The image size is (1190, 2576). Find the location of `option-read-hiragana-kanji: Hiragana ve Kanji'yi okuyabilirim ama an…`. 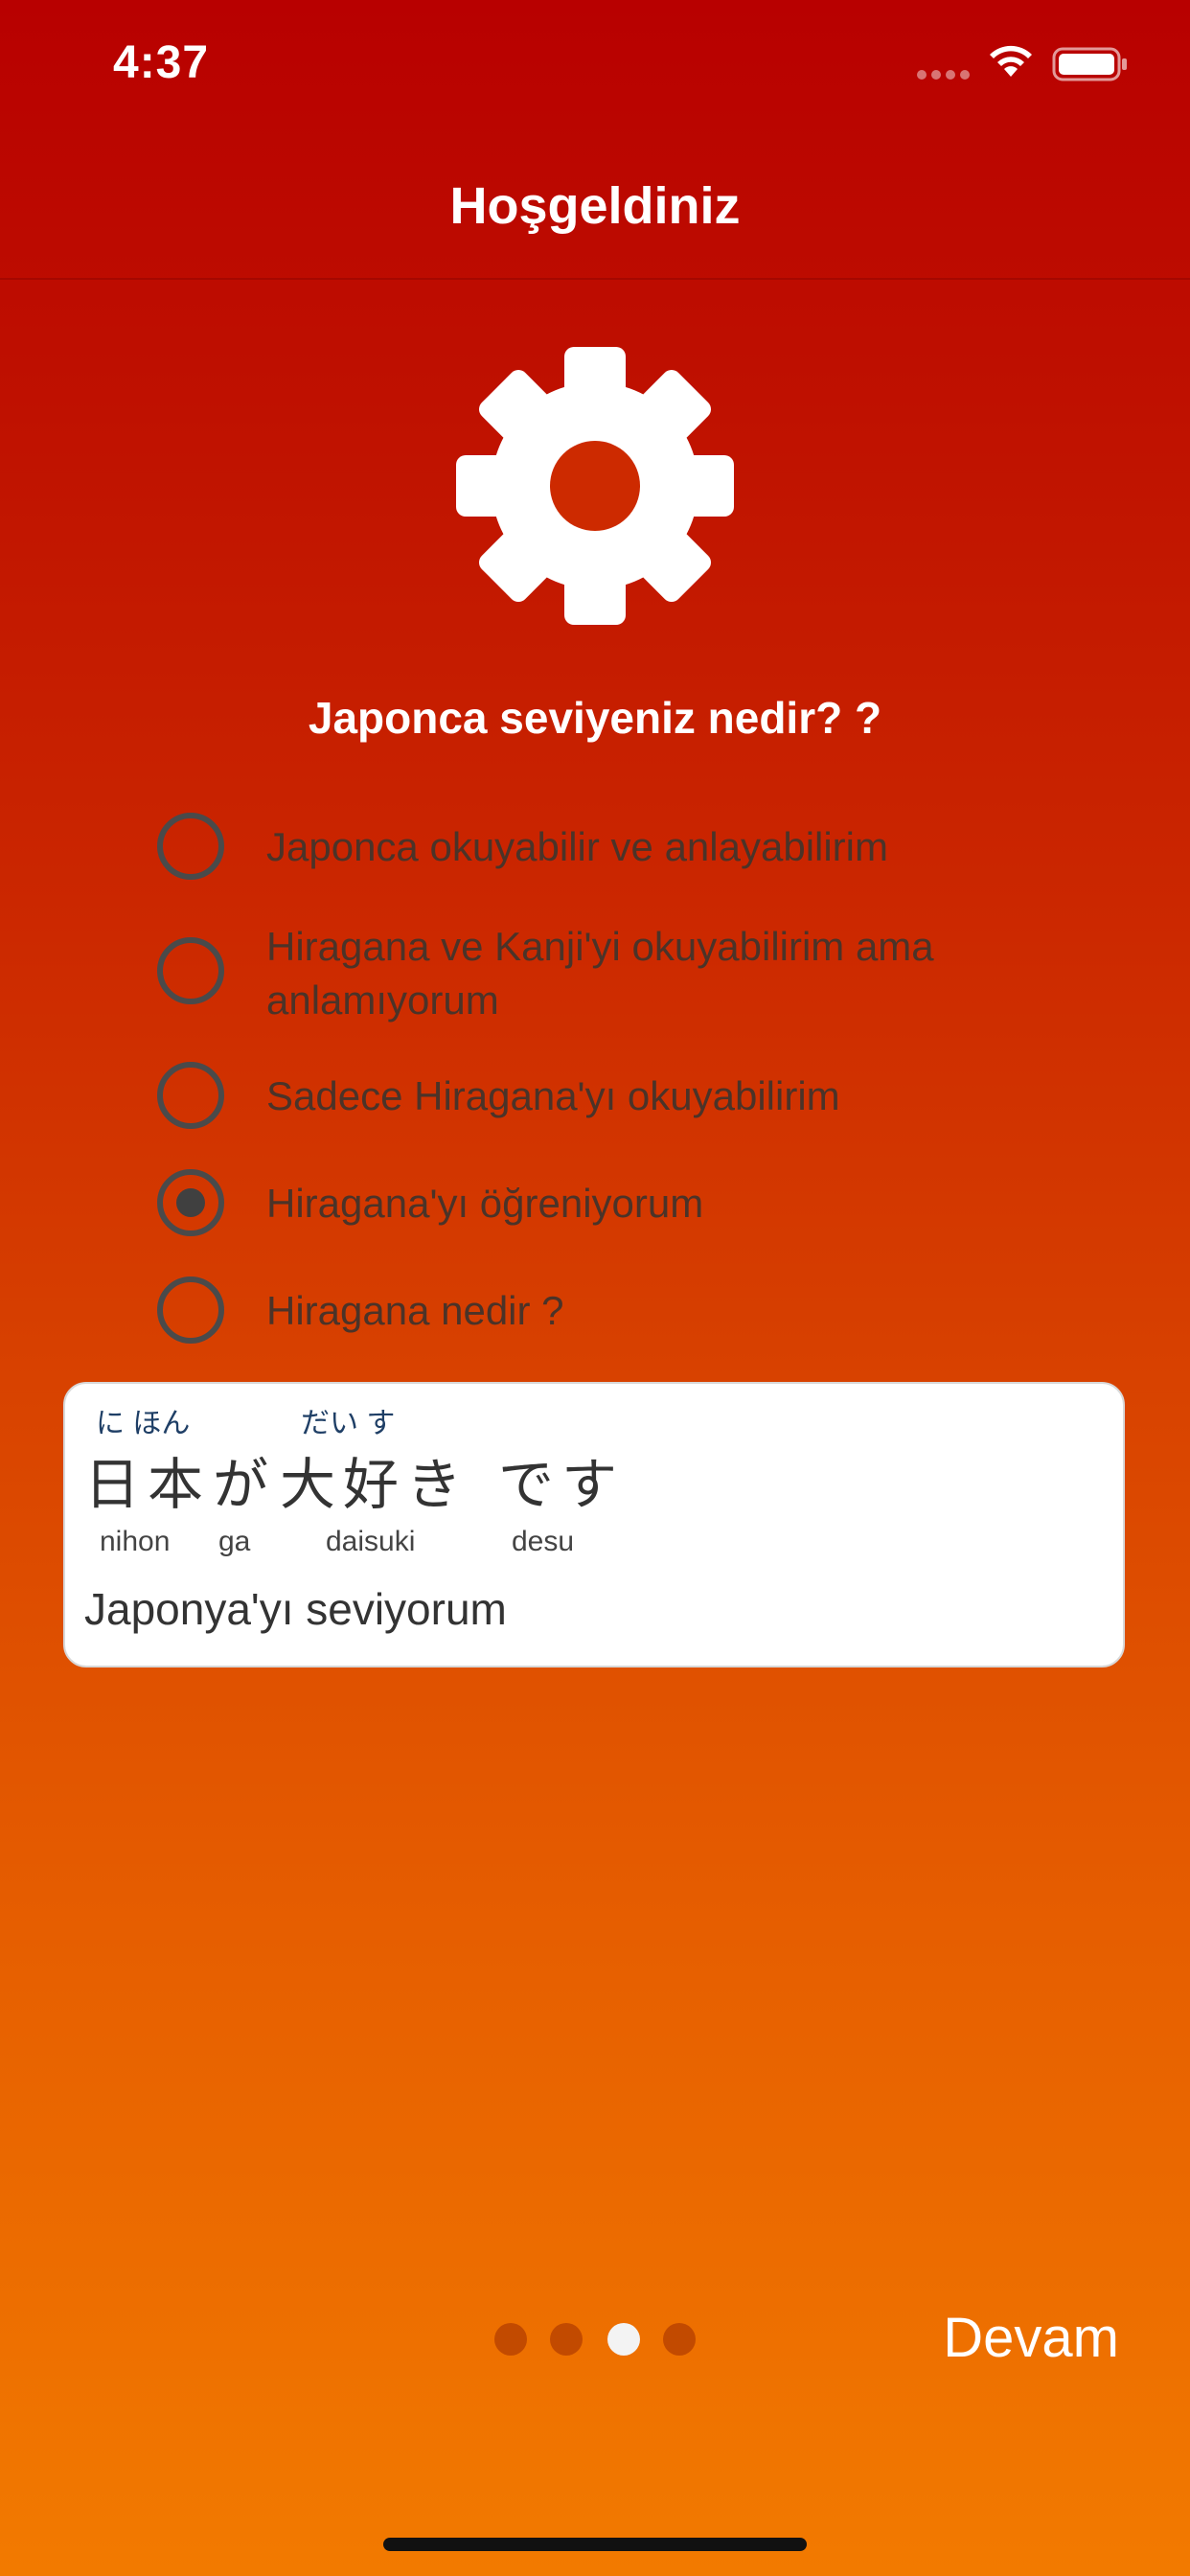

option-read-hiragana-kanji: Hiragana ve Kanji'yi okuyabilirim ama an… is located at coordinates (607, 988).